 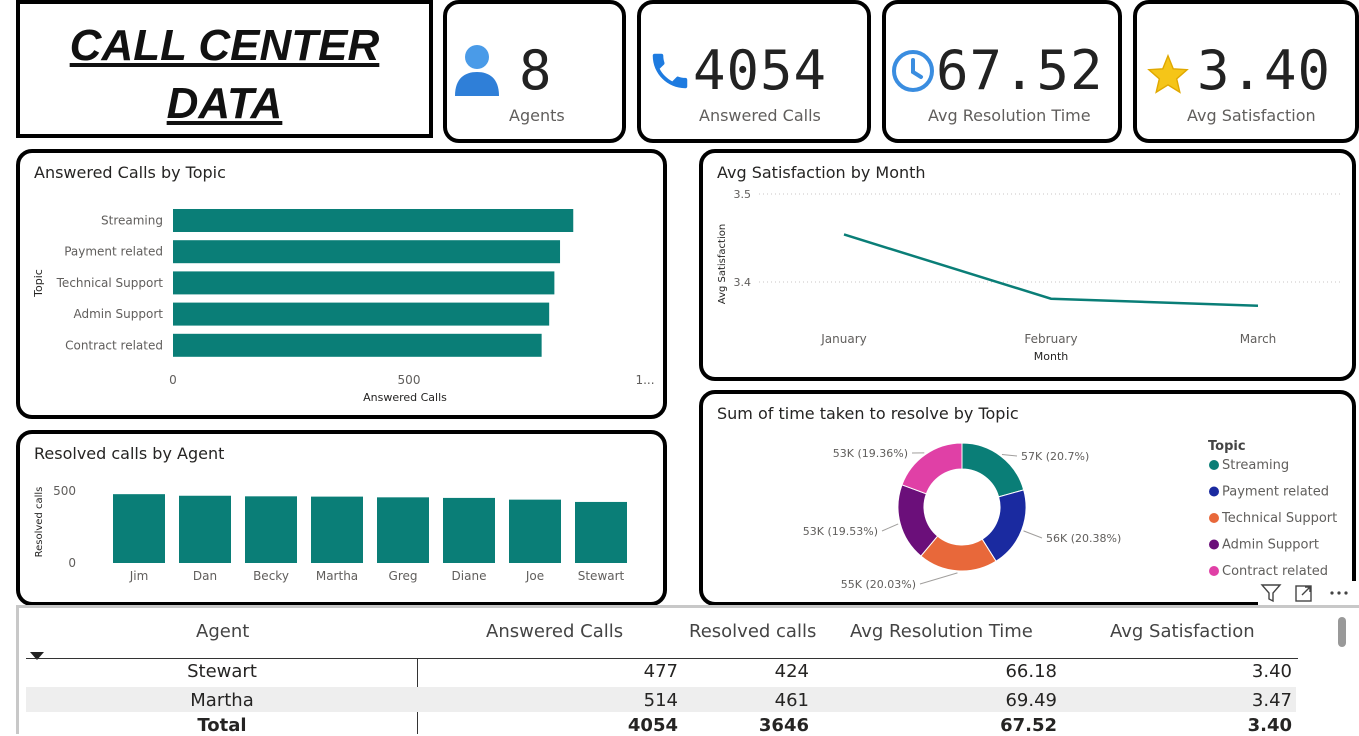 What do you see at coordinates (1270, 545) in the screenshot?
I see `legend-label: Admin Support` at bounding box center [1270, 545].